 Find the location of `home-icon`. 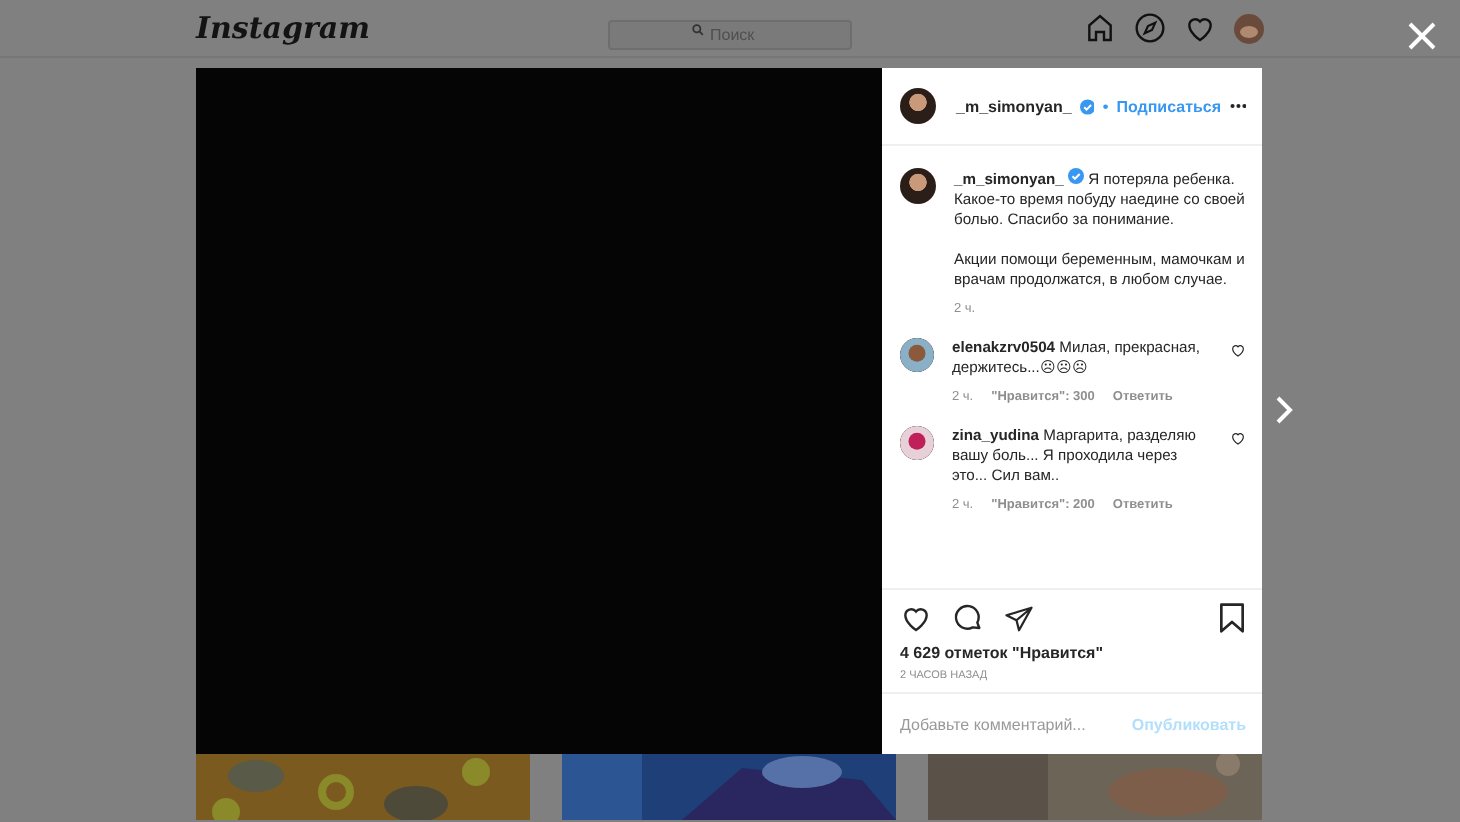

home-icon is located at coordinates (1100, 28).